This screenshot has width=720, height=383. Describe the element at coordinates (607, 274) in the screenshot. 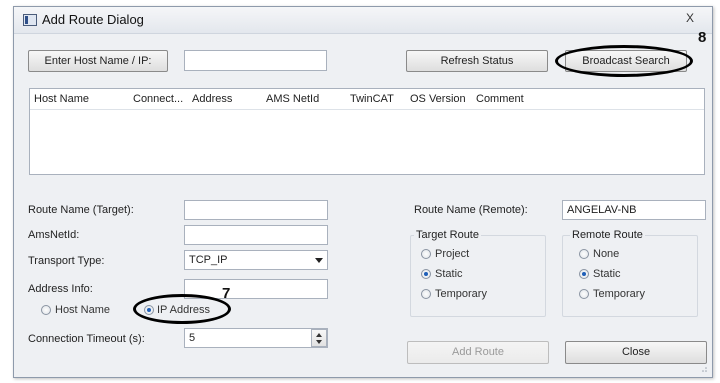

I see `remote-static-label: Static` at that location.